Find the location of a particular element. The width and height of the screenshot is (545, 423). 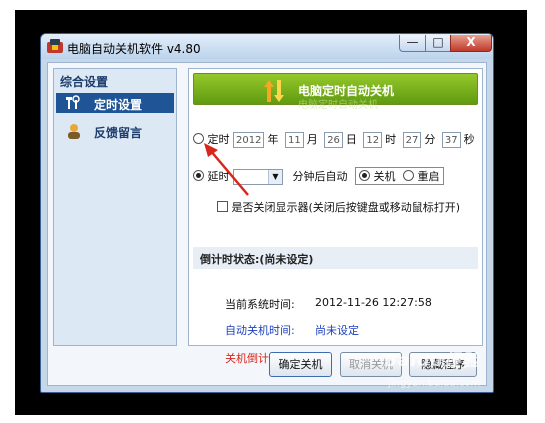

delay-radio is located at coordinates (198, 175).